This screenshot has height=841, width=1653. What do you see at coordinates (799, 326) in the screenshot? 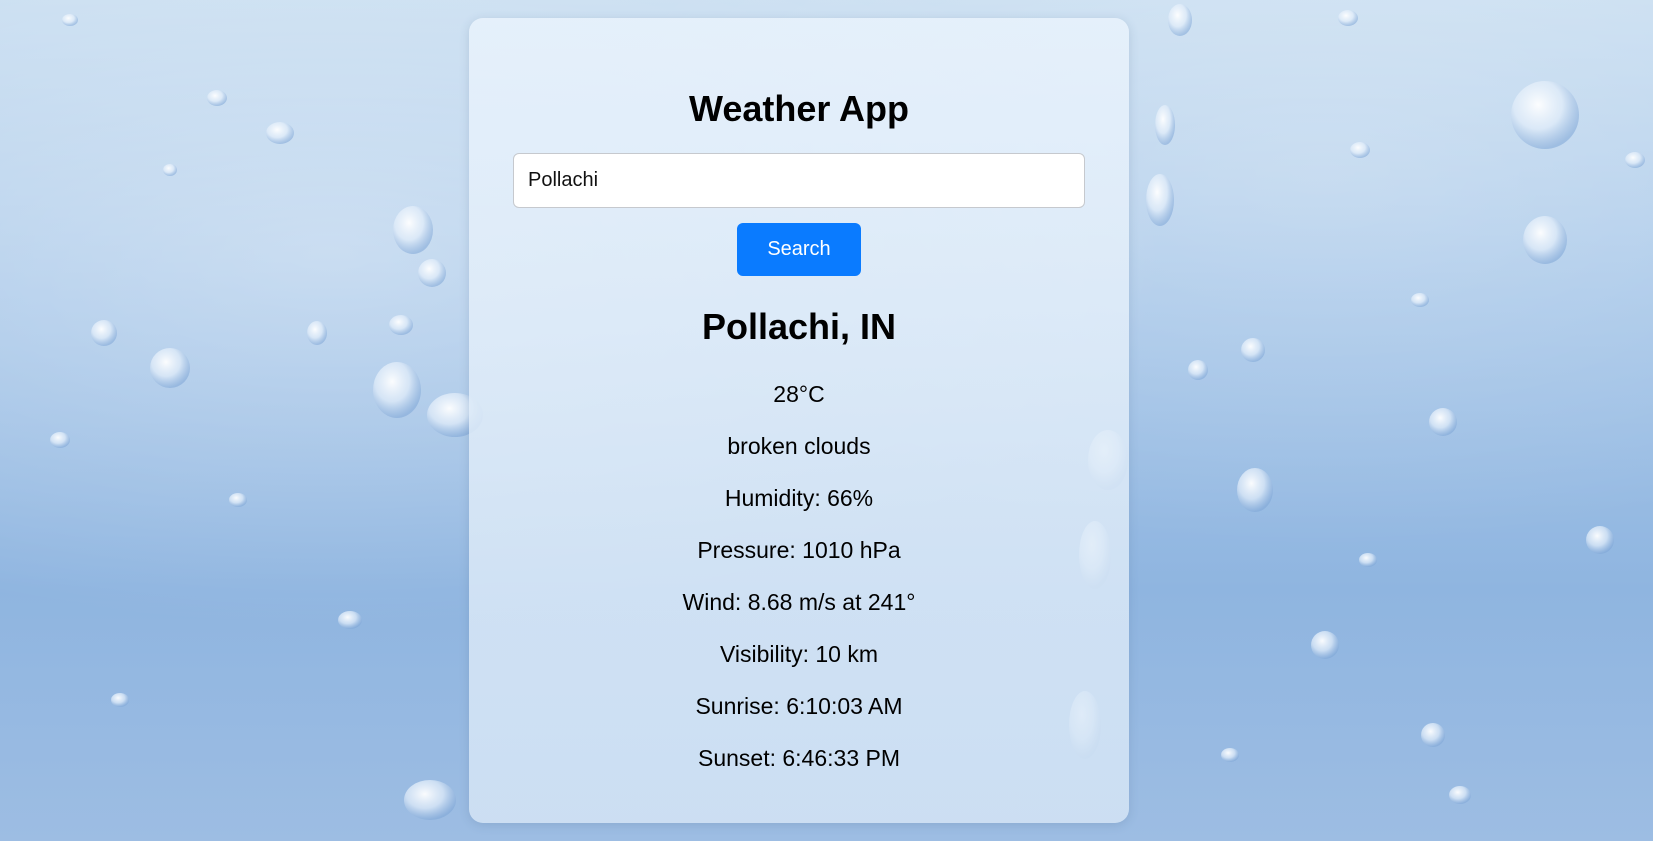
I see `location-heading: Pollachi, IN` at bounding box center [799, 326].